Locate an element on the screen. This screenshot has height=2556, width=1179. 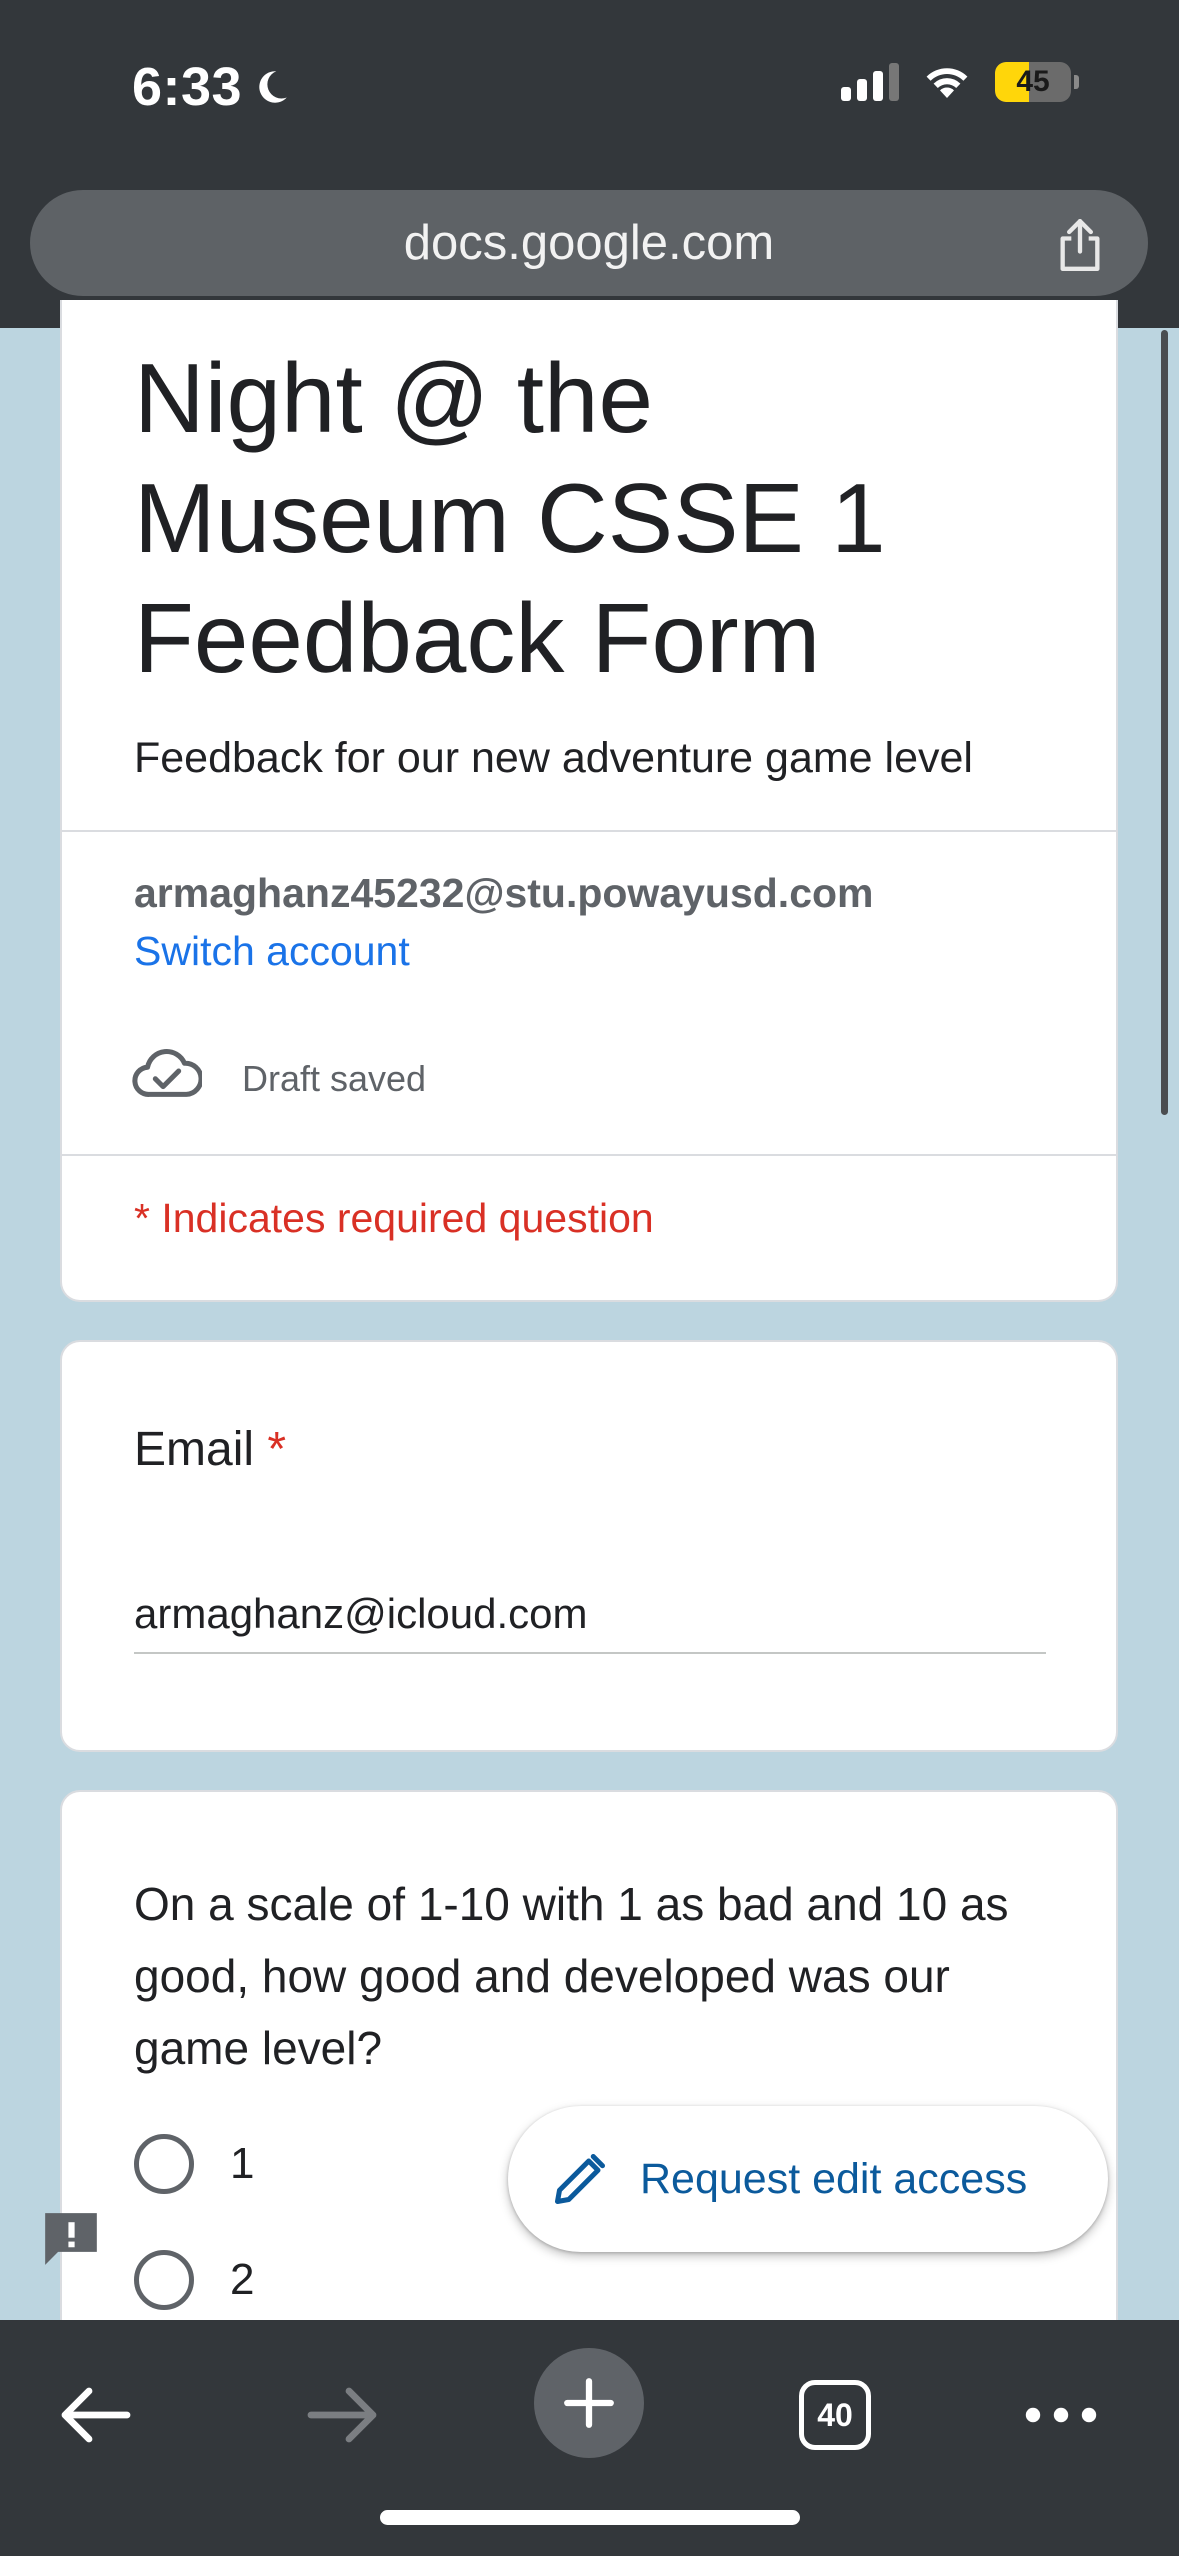
email-question-card: Email * armaghanz@icloud.com is located at coordinates (589, 1546).